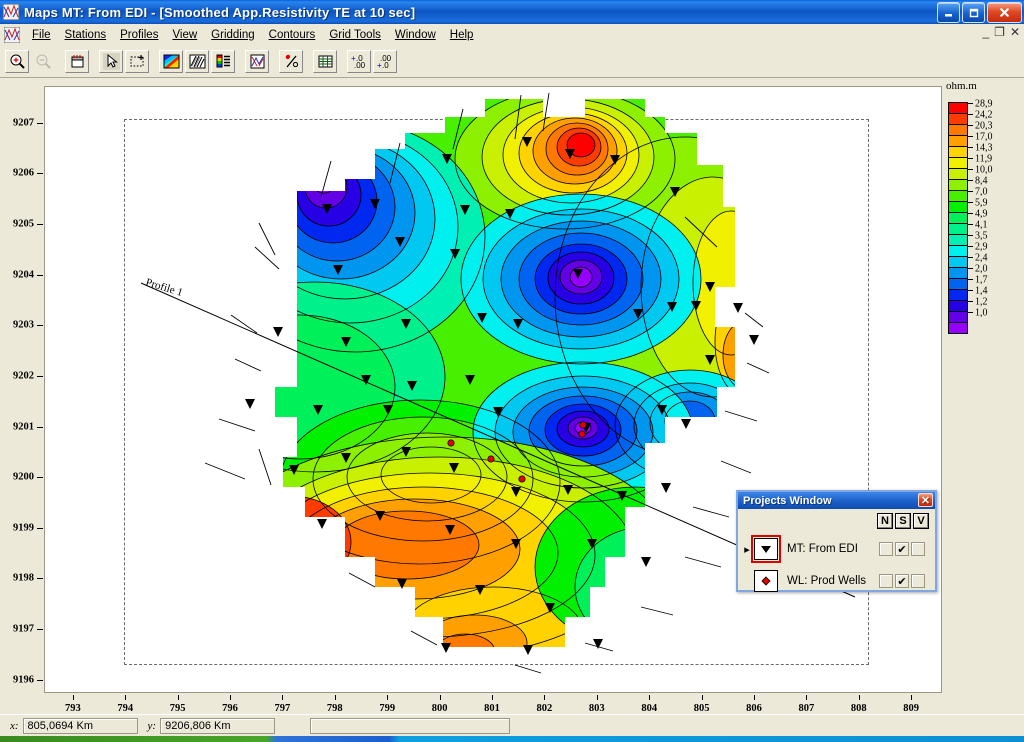  What do you see at coordinates (462, 35) in the screenshot?
I see `menu-item-help: Help` at bounding box center [462, 35].